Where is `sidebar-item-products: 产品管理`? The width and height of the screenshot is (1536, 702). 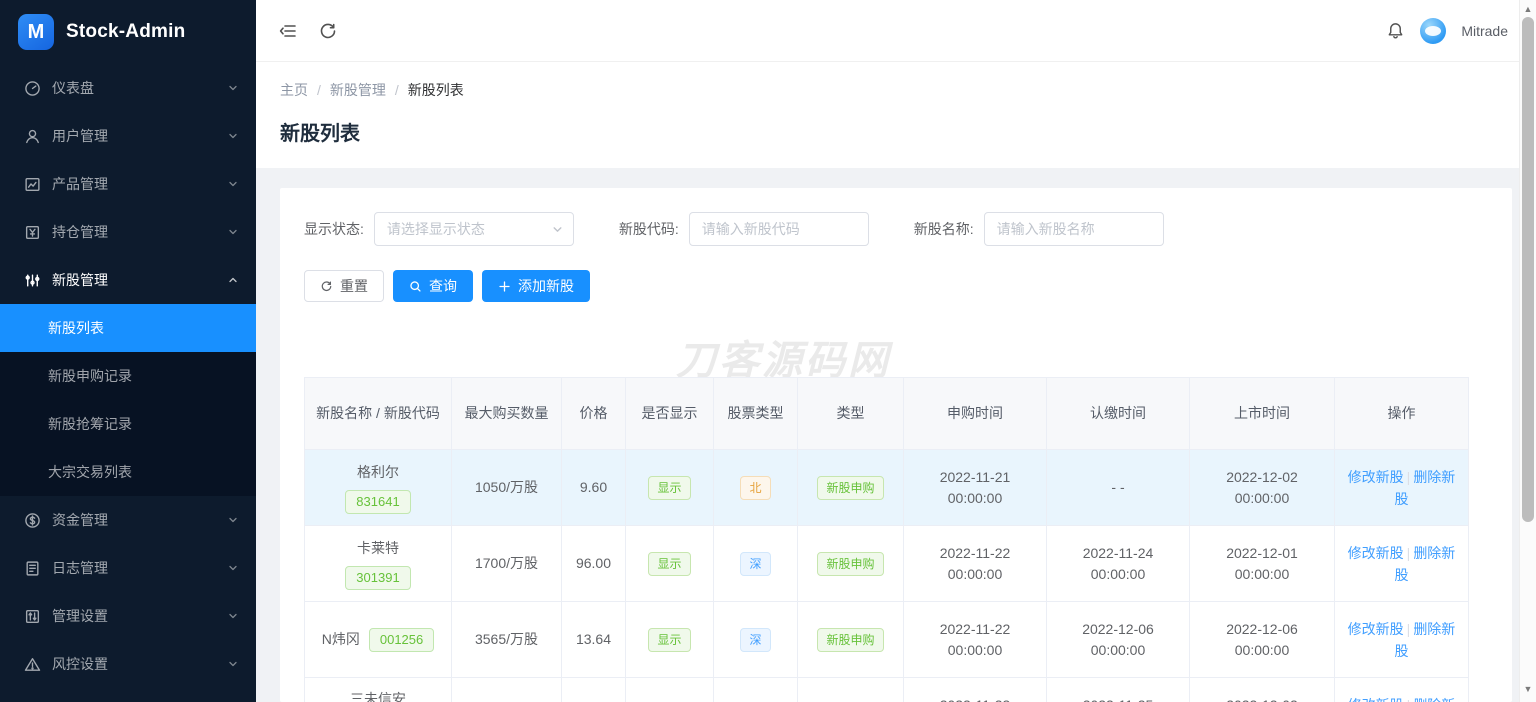 sidebar-item-products: 产品管理 is located at coordinates (128, 184).